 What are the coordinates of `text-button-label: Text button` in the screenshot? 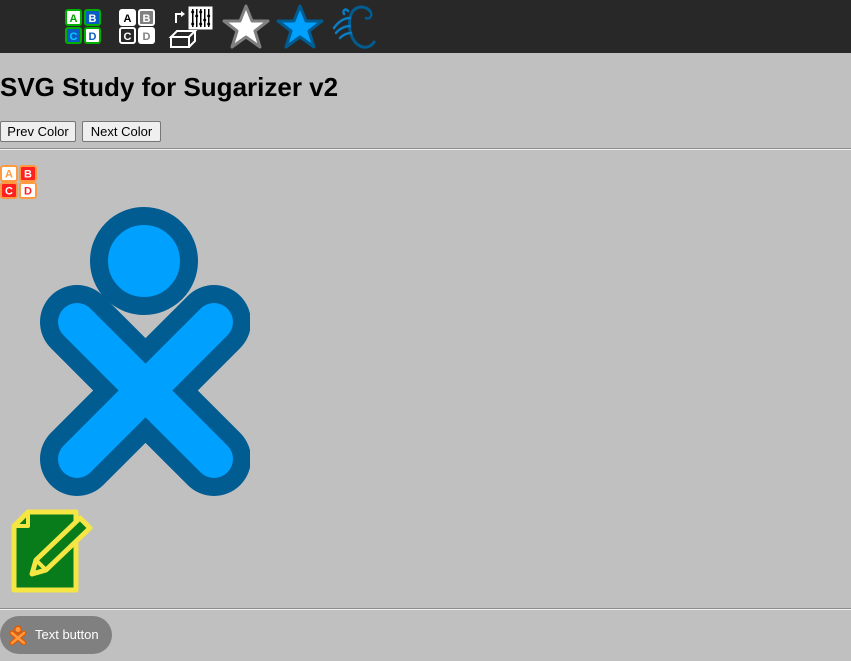 It's located at (67, 634).